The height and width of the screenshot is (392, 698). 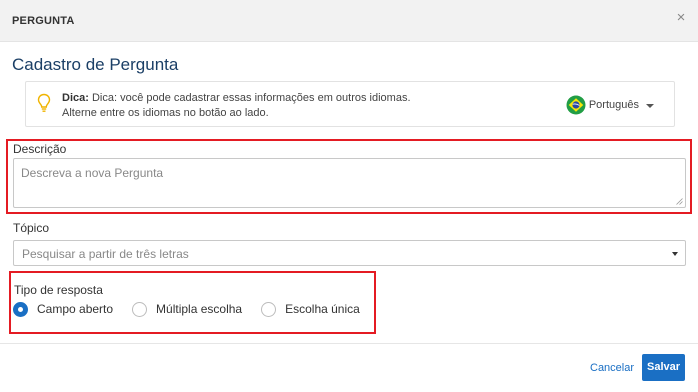 I want to click on language-selector: Português, so click(x=610, y=105).